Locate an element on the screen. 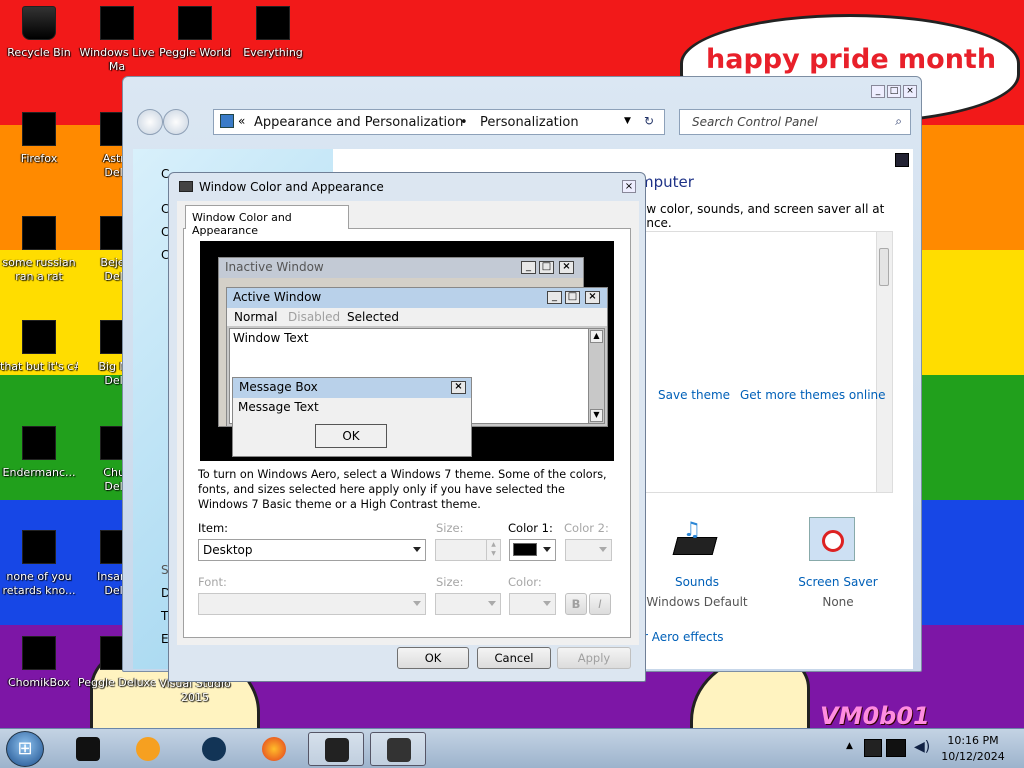 The width and height of the screenshot is (1024, 768). apply-button: Apply is located at coordinates (594, 658).